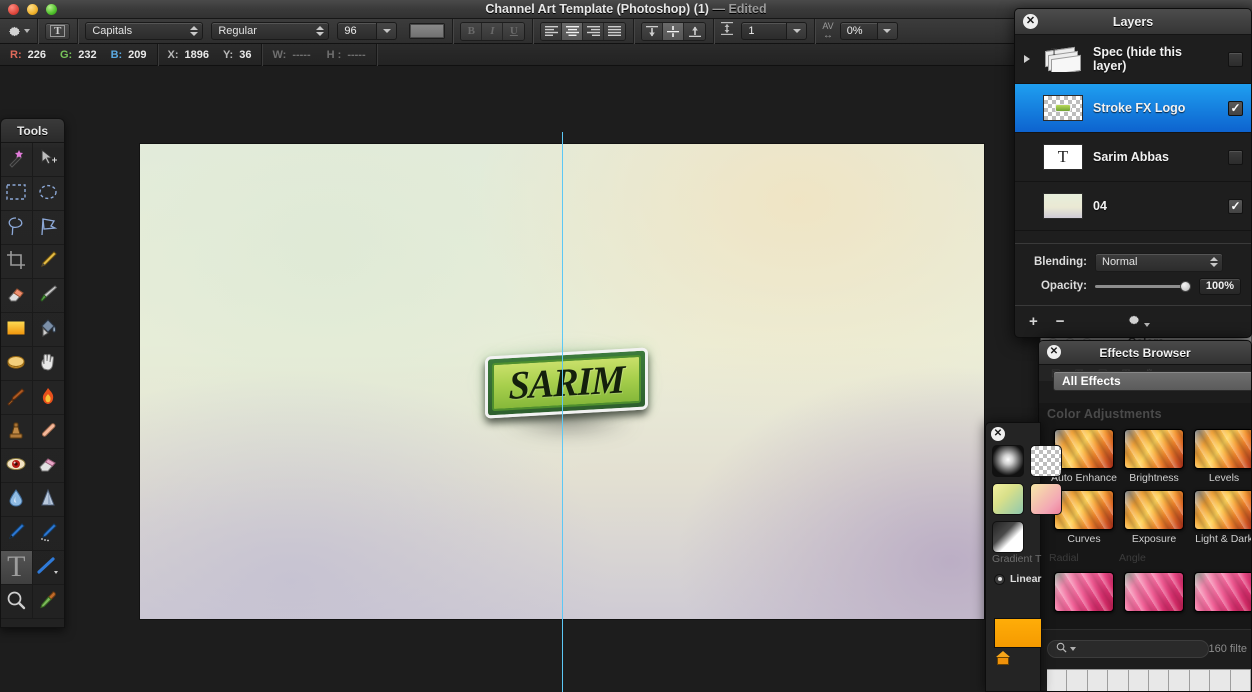 This screenshot has width=1252, height=692. I want to click on toolbar-group-gear, so click(18, 31).